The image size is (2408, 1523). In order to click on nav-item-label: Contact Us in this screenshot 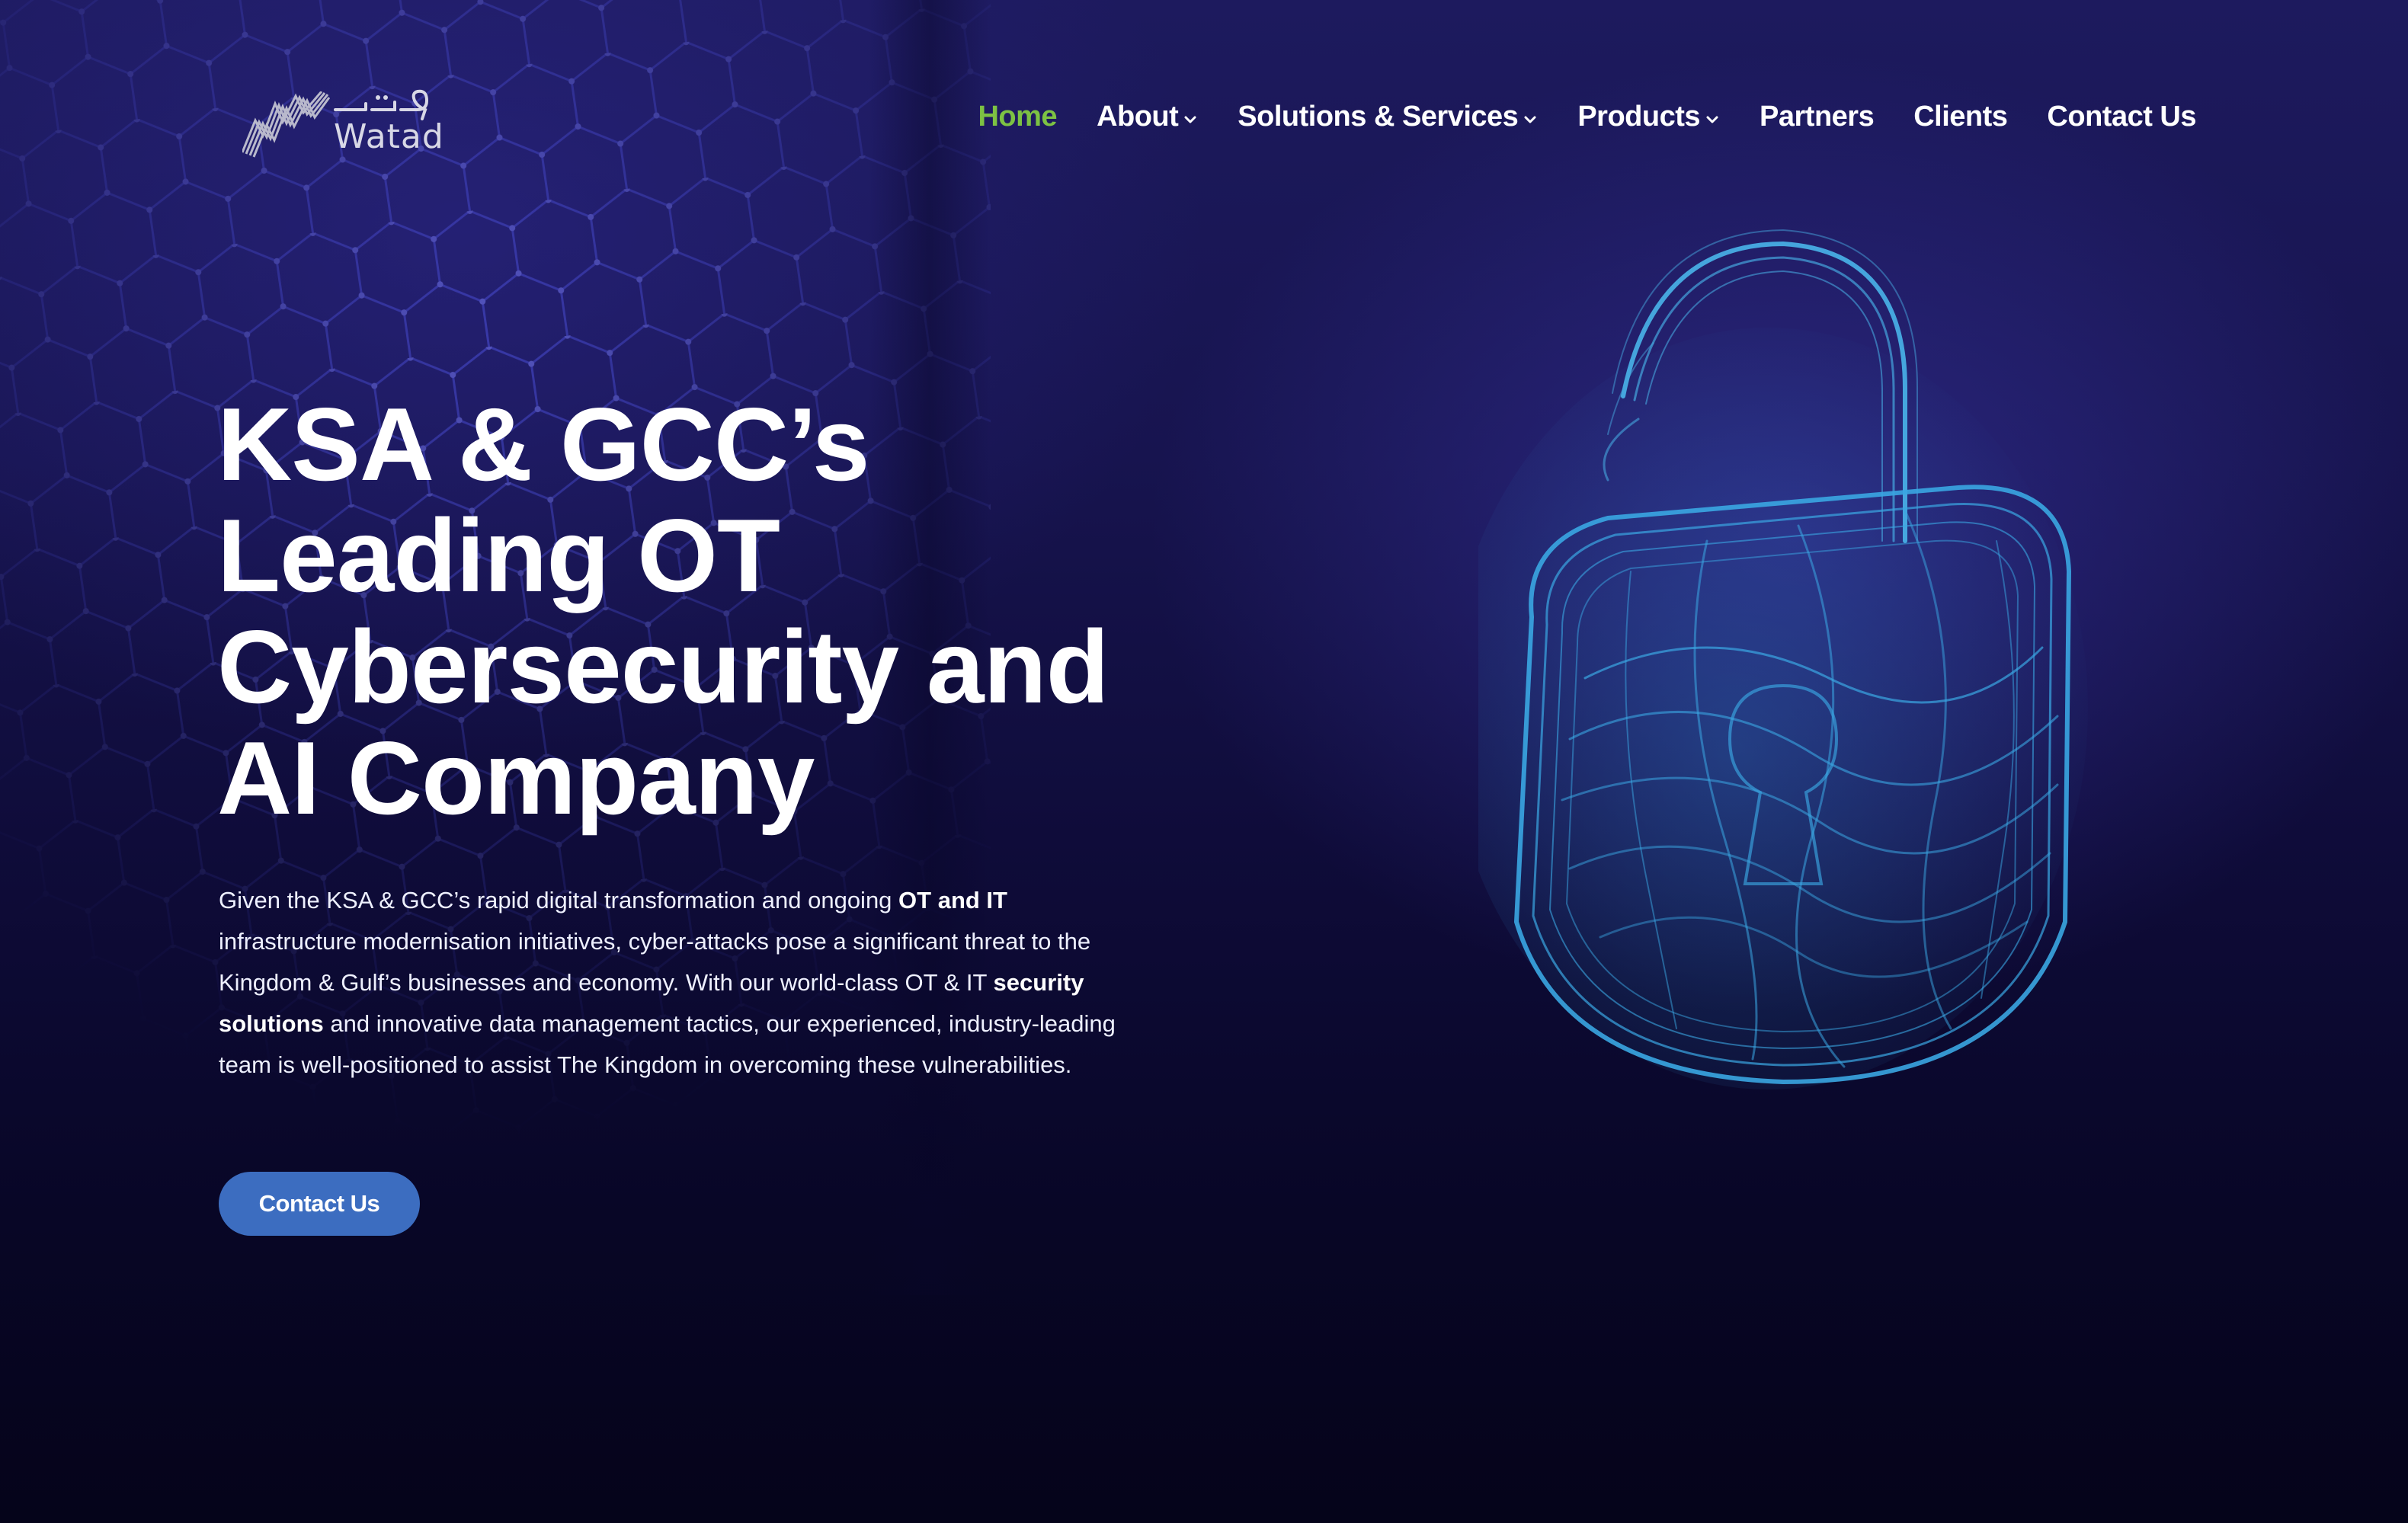, I will do `click(2121, 117)`.